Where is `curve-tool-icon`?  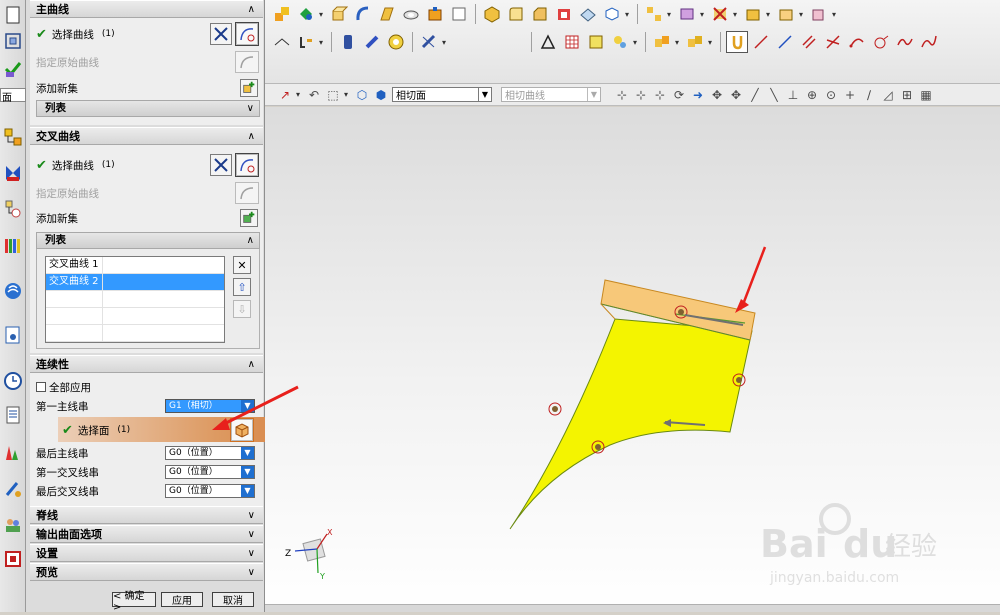 curve-tool-icon is located at coordinates (429, 42).